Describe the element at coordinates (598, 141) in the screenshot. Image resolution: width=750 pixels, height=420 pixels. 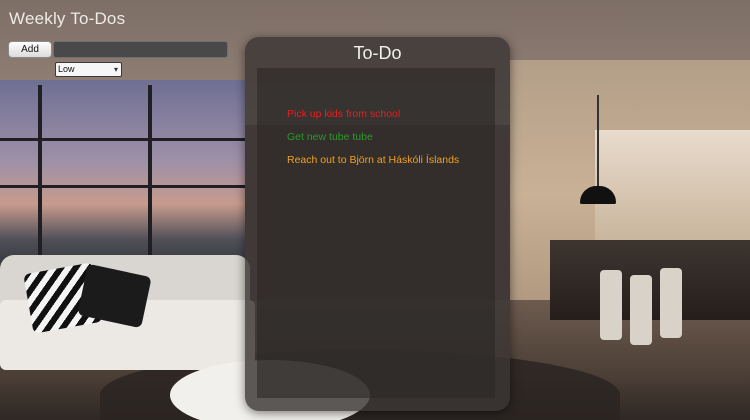
I see `lamp-cord` at that location.